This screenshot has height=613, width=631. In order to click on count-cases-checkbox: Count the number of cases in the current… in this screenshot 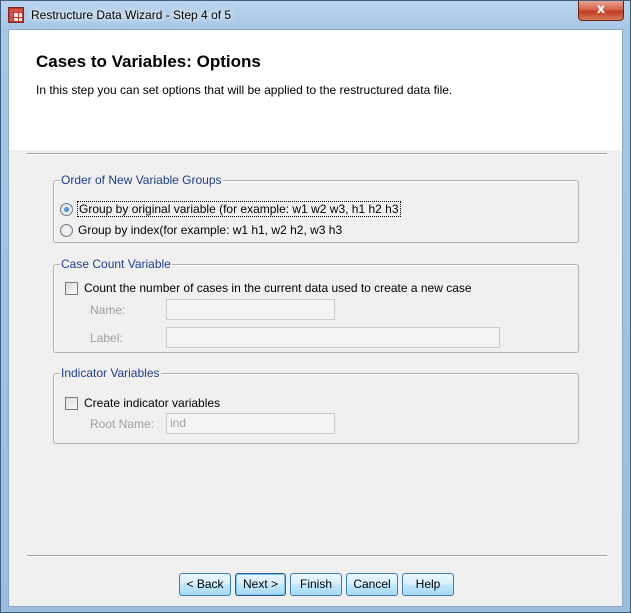, I will do `click(268, 288)`.